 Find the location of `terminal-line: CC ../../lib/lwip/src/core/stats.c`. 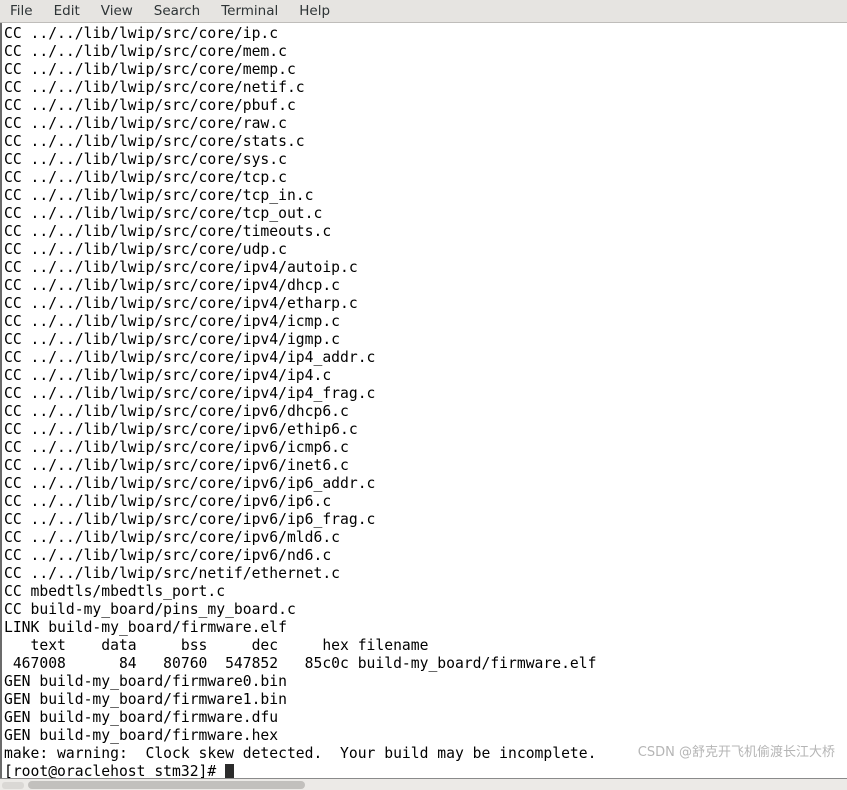

terminal-line: CC ../../lib/lwip/src/core/stats.c is located at coordinates (154, 141).